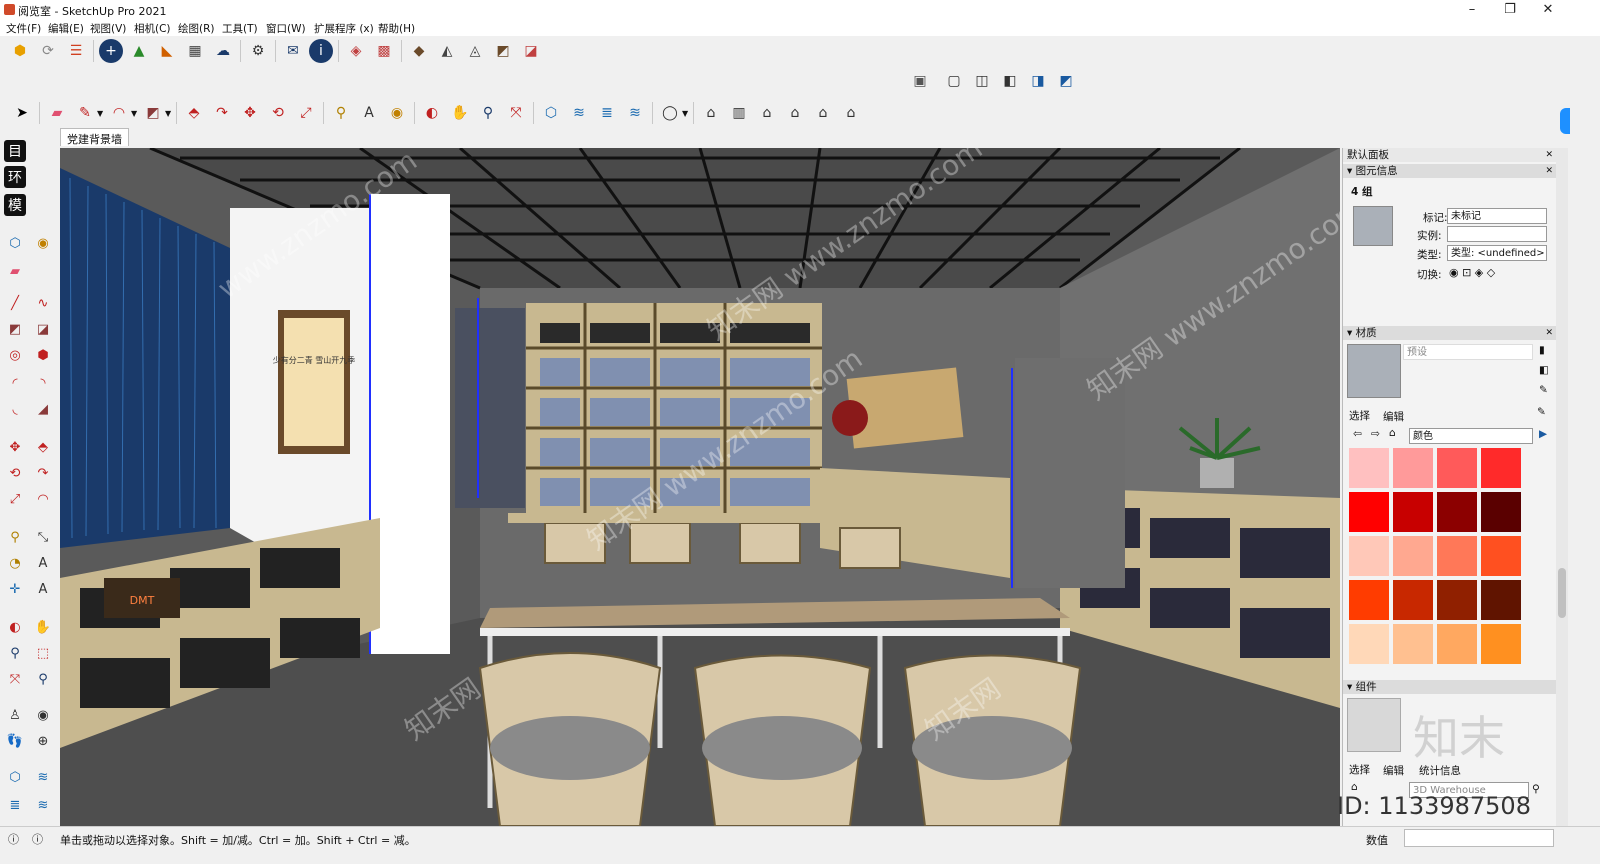  I want to click on orbit-icon: ◐, so click(432, 113).